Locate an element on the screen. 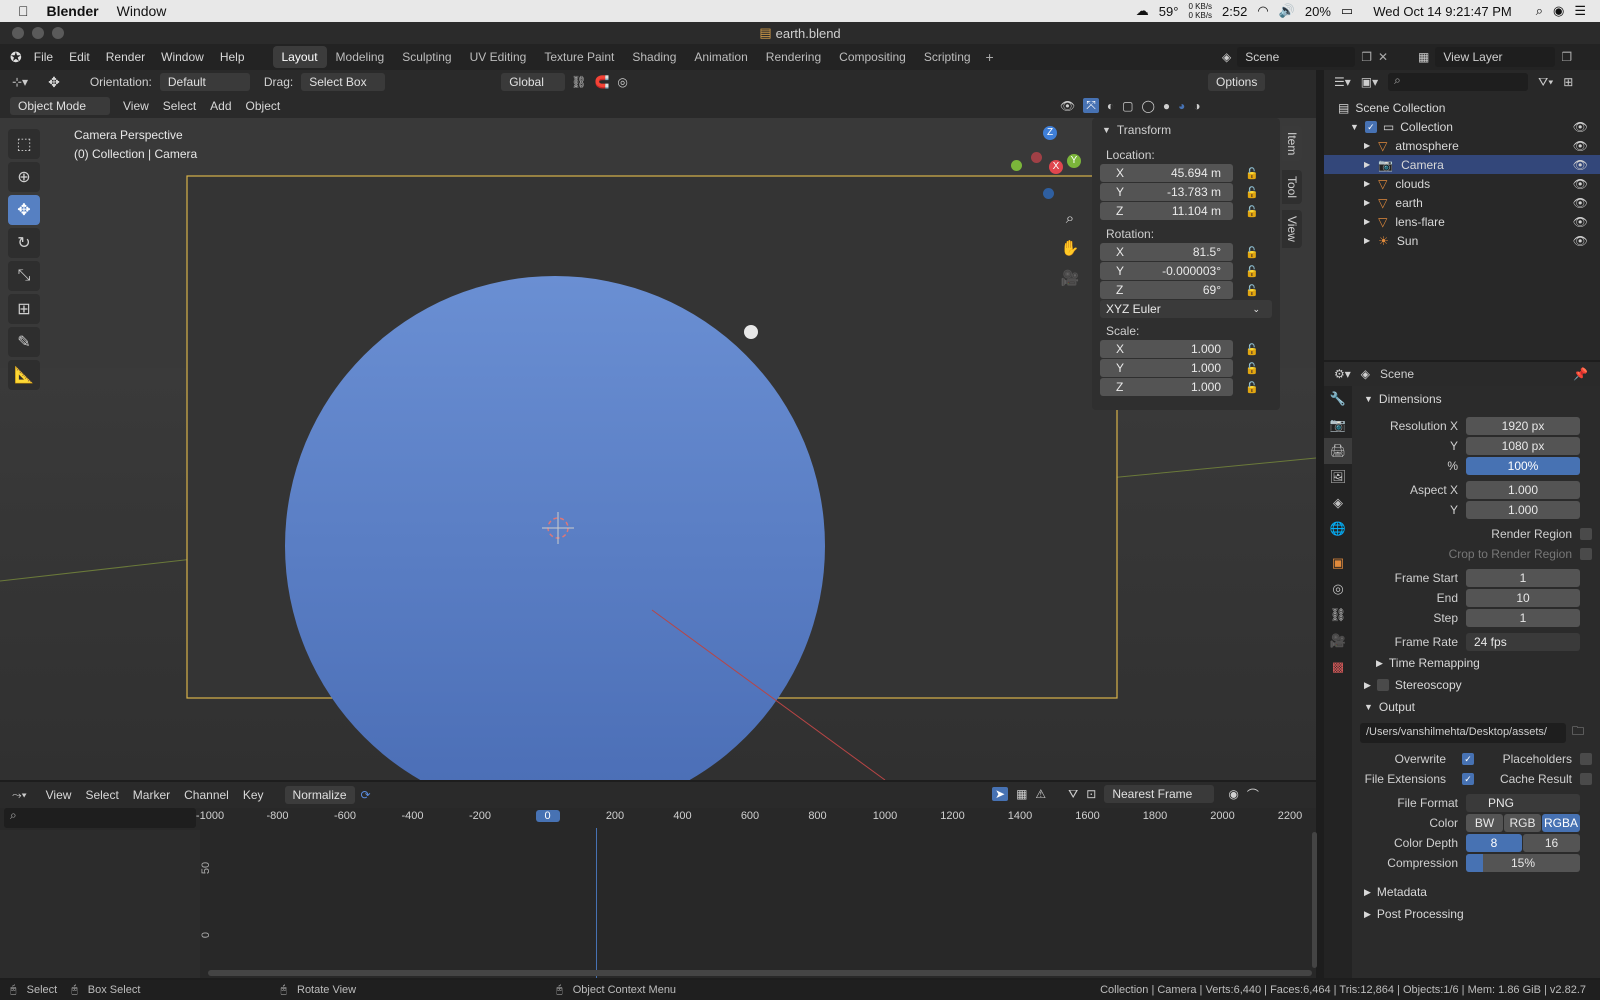 The width and height of the screenshot is (1600, 1000). workspace-tab-scripting: Scripting is located at coordinates (947, 57).